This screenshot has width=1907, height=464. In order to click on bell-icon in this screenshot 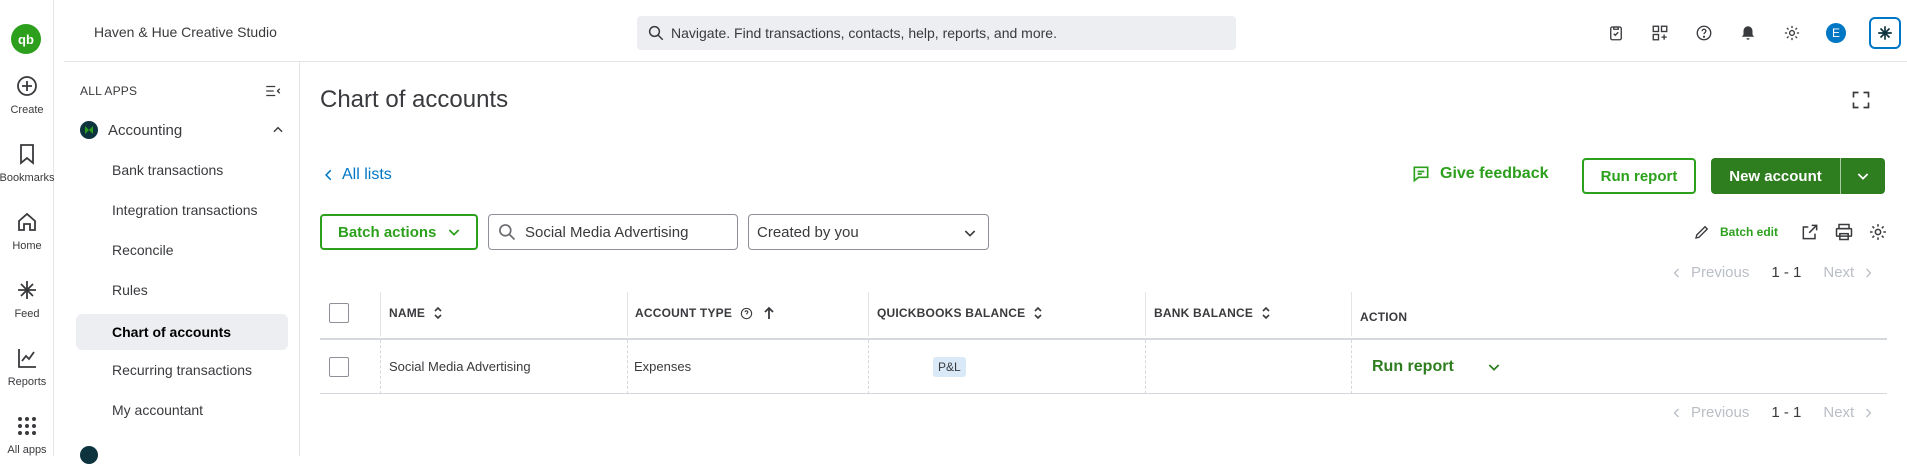, I will do `click(1748, 33)`.